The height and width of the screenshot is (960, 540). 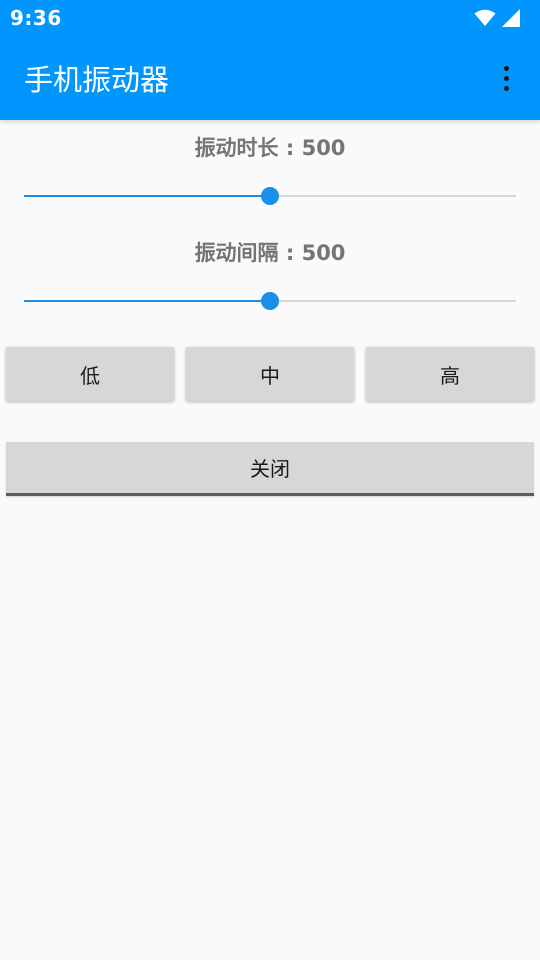 I want to click on status-icons, so click(x=497, y=18).